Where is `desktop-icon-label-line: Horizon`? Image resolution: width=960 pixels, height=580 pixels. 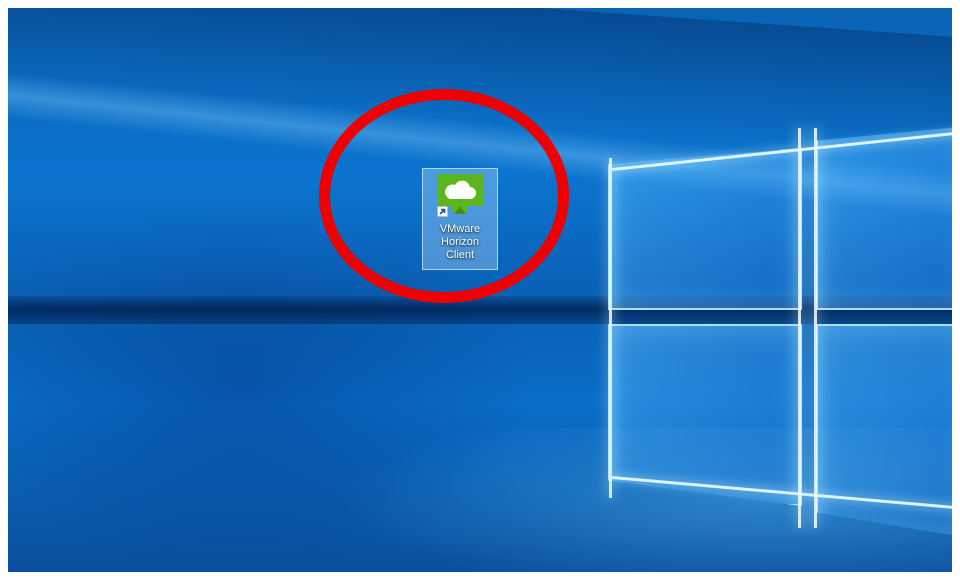 desktop-icon-label-line: Horizon is located at coordinates (460, 242).